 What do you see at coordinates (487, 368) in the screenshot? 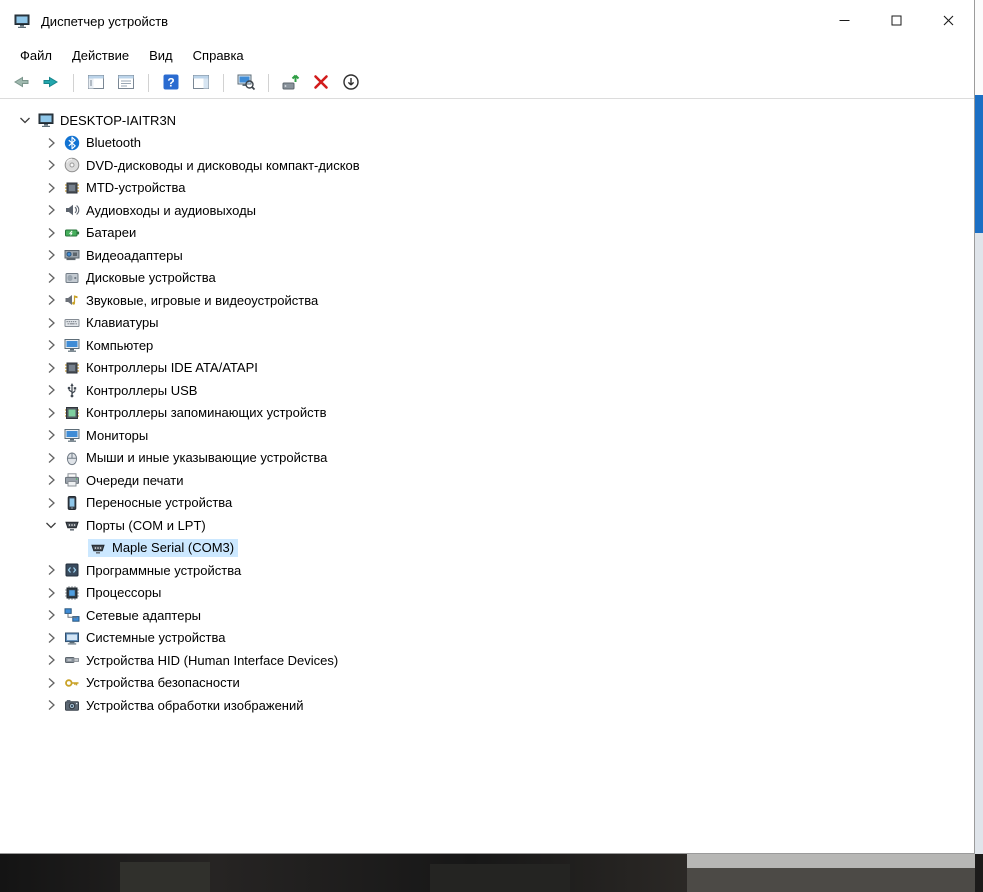
I see `tree-item-ide-controllers: Контроллеры IDE ATA/ATAPI` at bounding box center [487, 368].